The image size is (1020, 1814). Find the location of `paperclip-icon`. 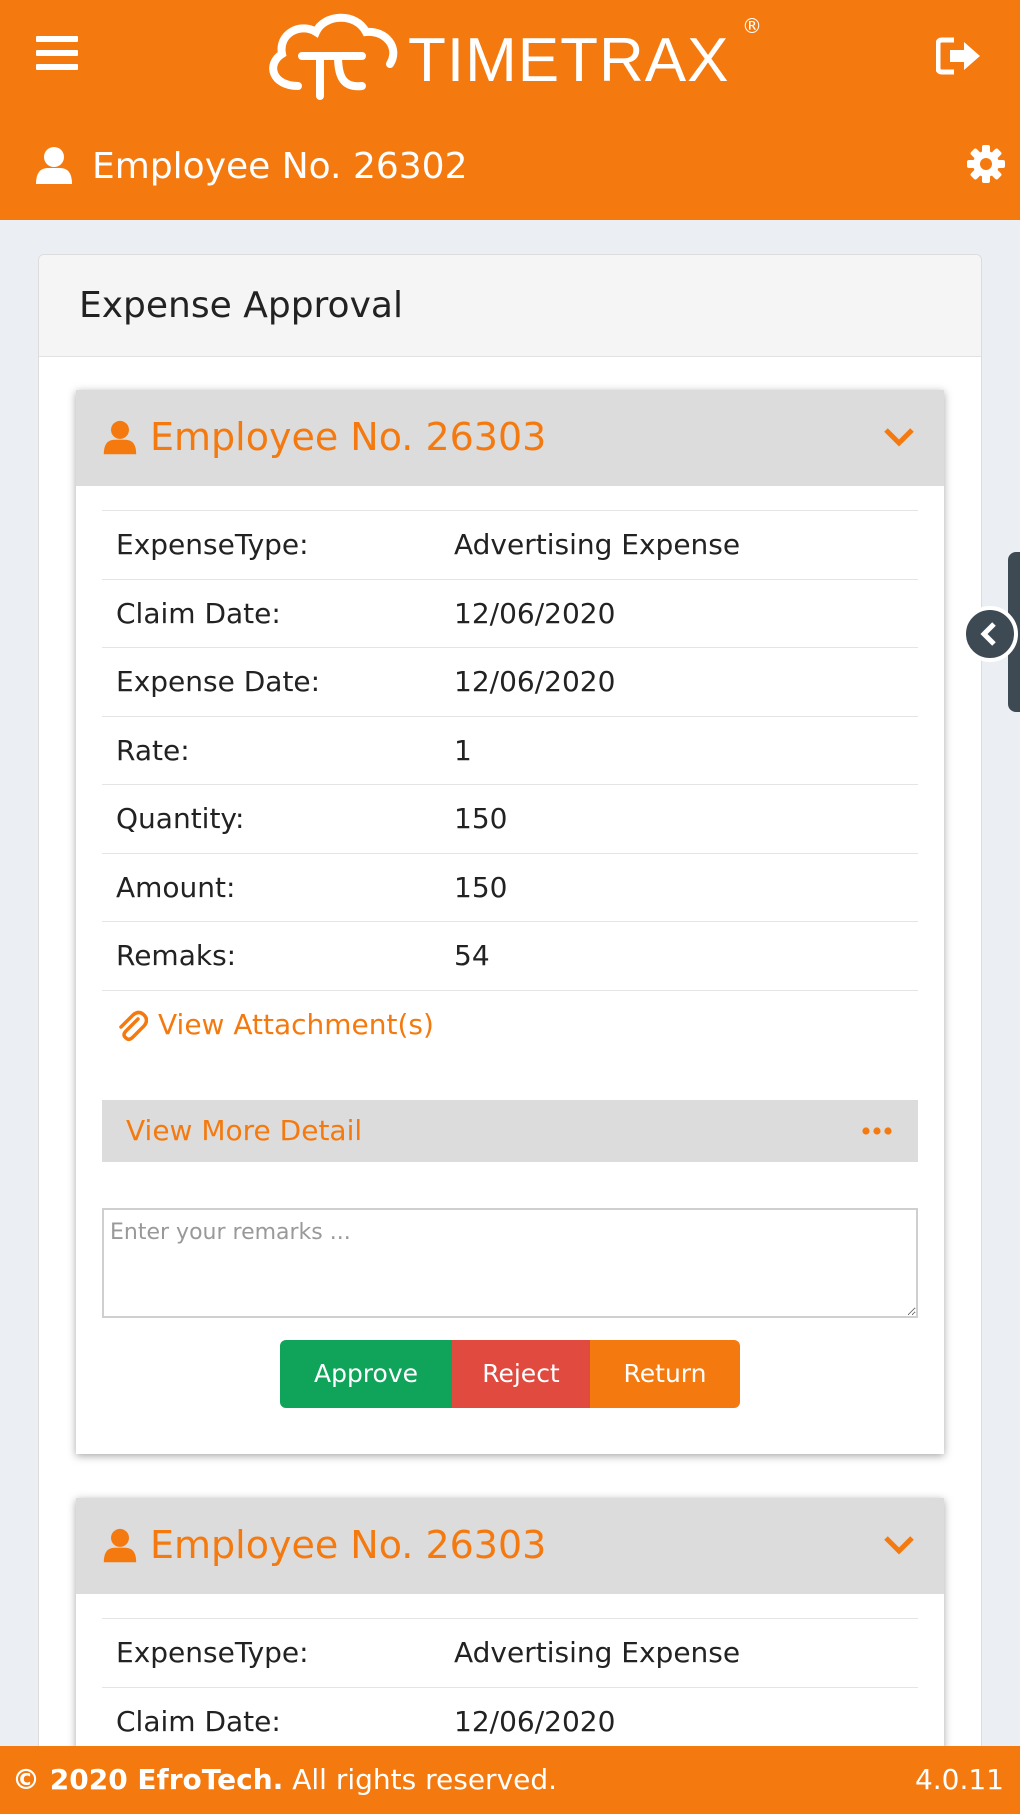

paperclip-icon is located at coordinates (132, 1026).